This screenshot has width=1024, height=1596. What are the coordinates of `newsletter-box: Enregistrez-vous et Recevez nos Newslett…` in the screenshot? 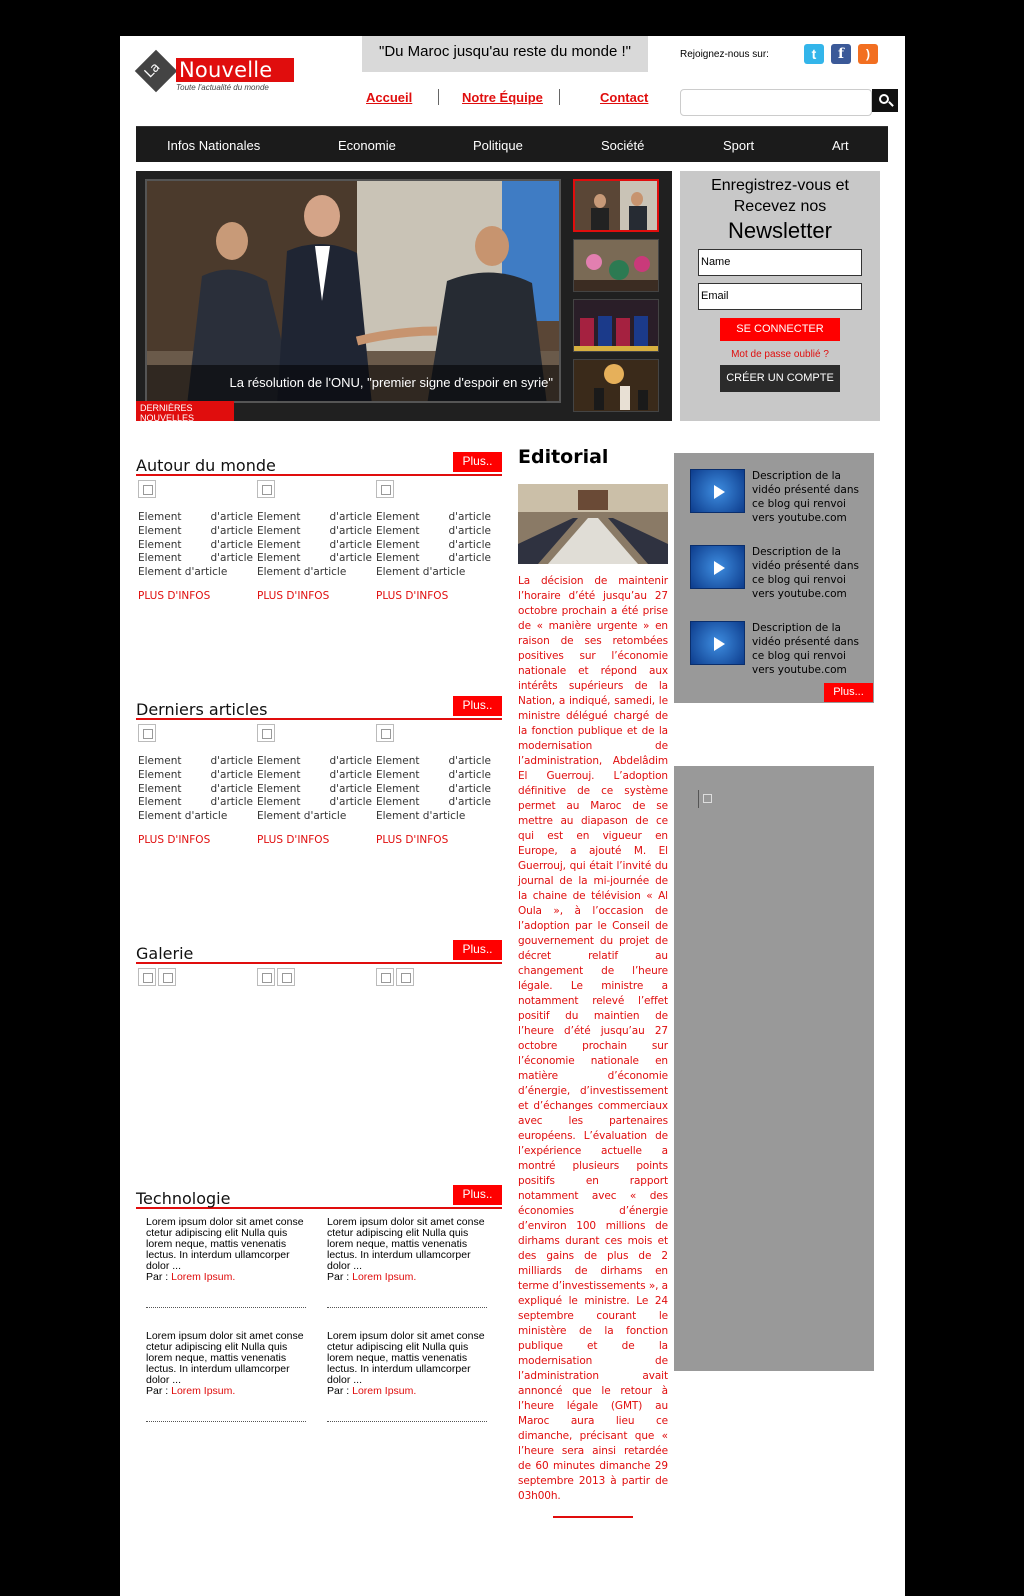 It's located at (780, 296).